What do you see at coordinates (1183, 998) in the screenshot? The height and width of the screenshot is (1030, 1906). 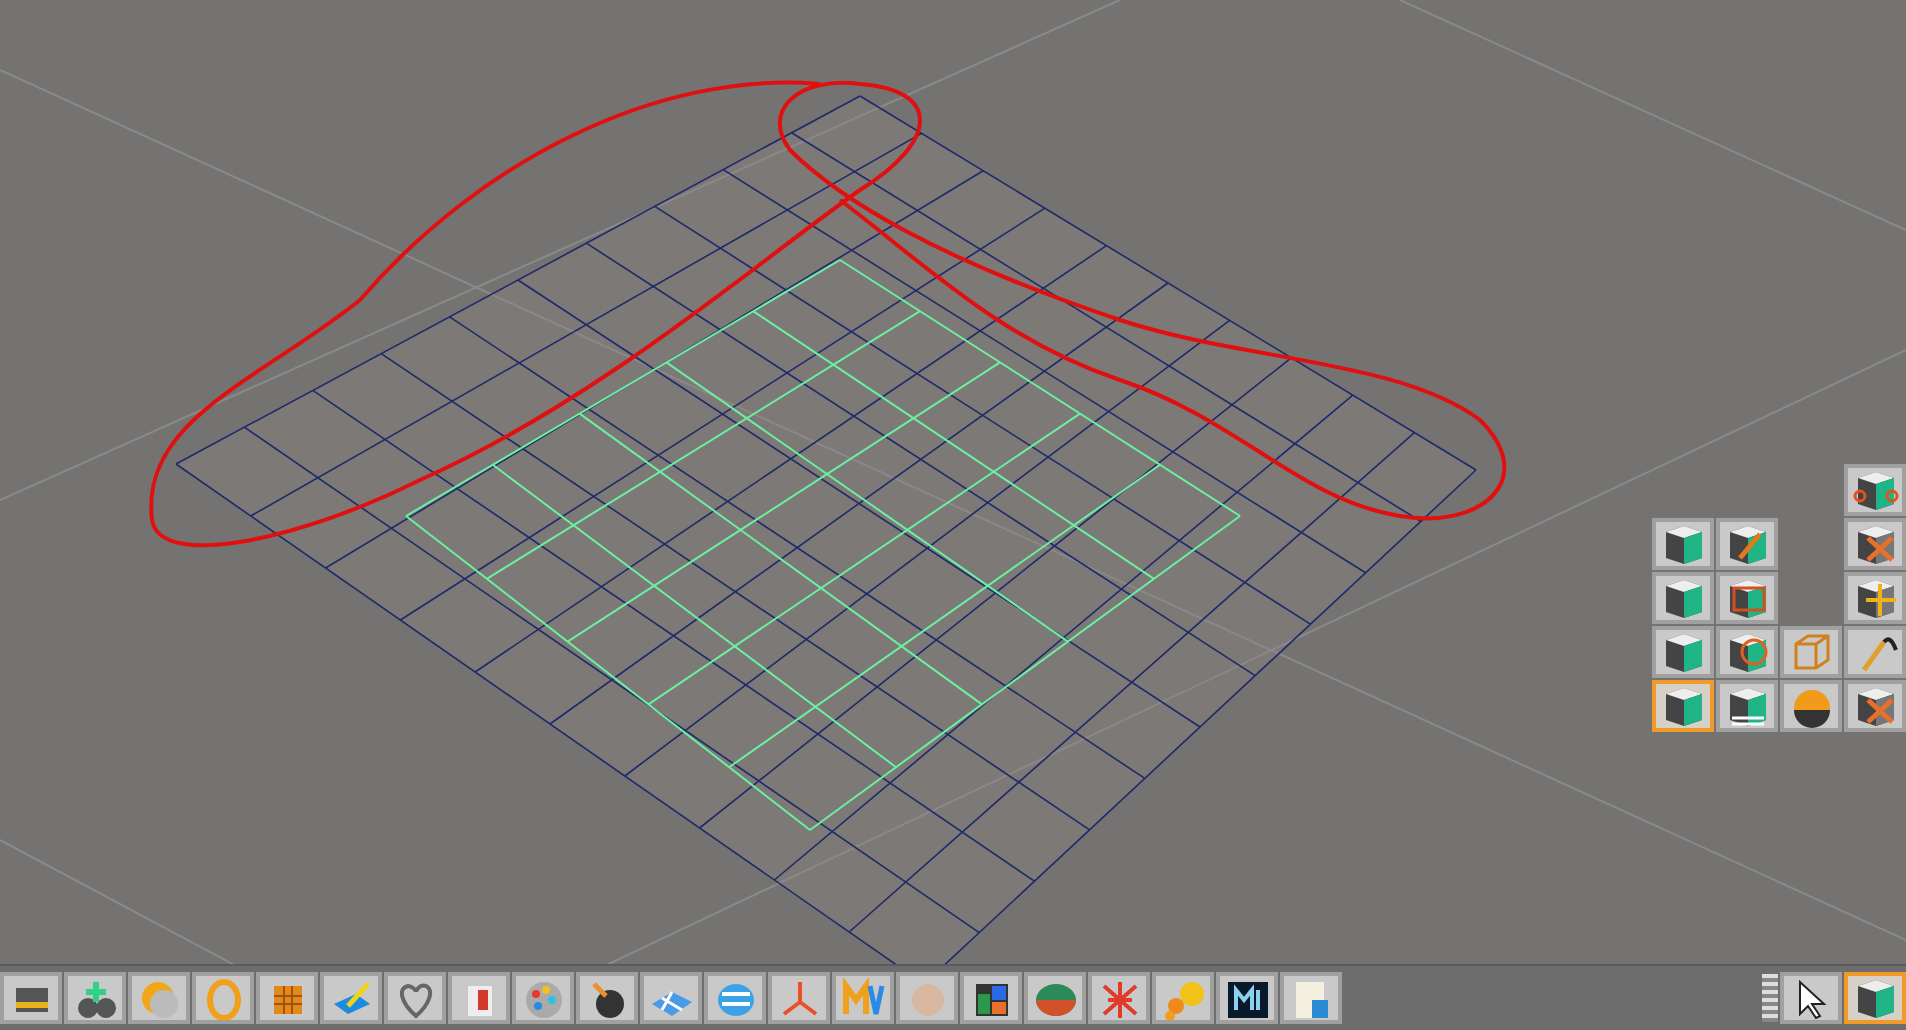 I see `coins-icon` at bounding box center [1183, 998].